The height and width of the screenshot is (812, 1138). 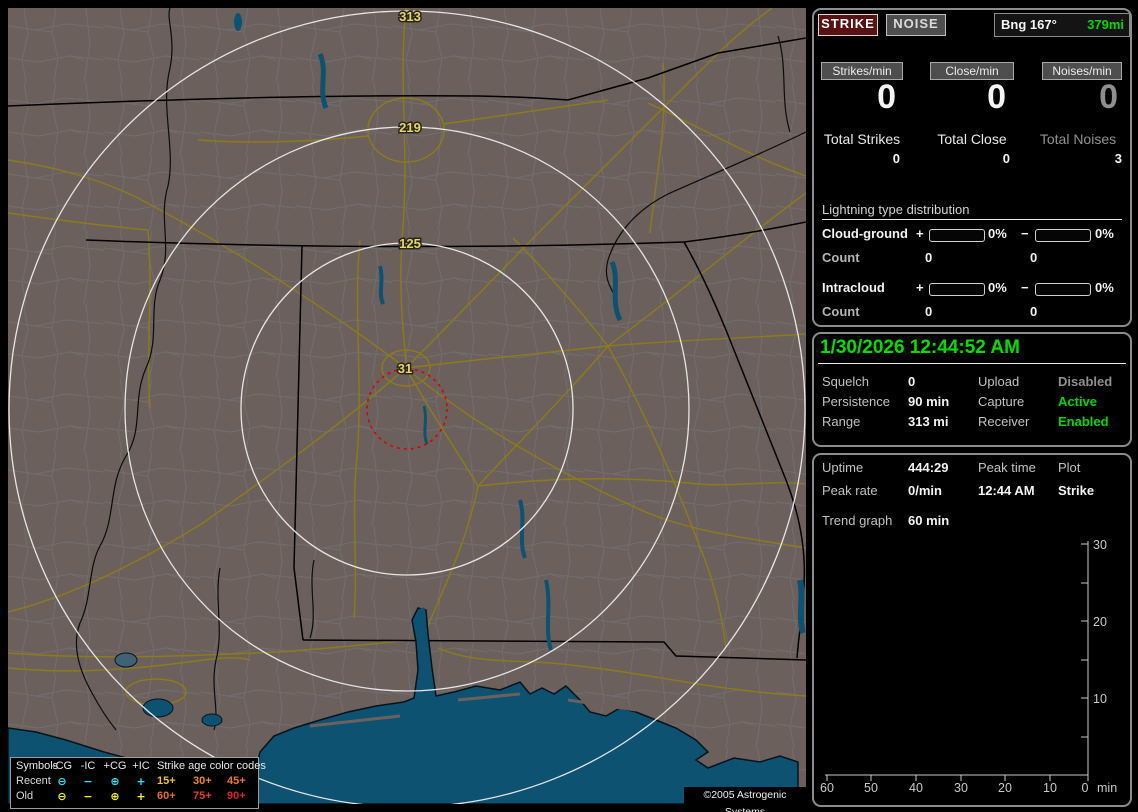 What do you see at coordinates (1029, 24) in the screenshot?
I see `bearing-label: Bng 167°` at bounding box center [1029, 24].